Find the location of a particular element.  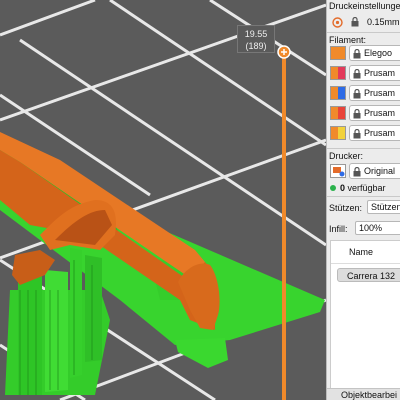

supports-label: Stützen: is located at coordinates (346, 208).